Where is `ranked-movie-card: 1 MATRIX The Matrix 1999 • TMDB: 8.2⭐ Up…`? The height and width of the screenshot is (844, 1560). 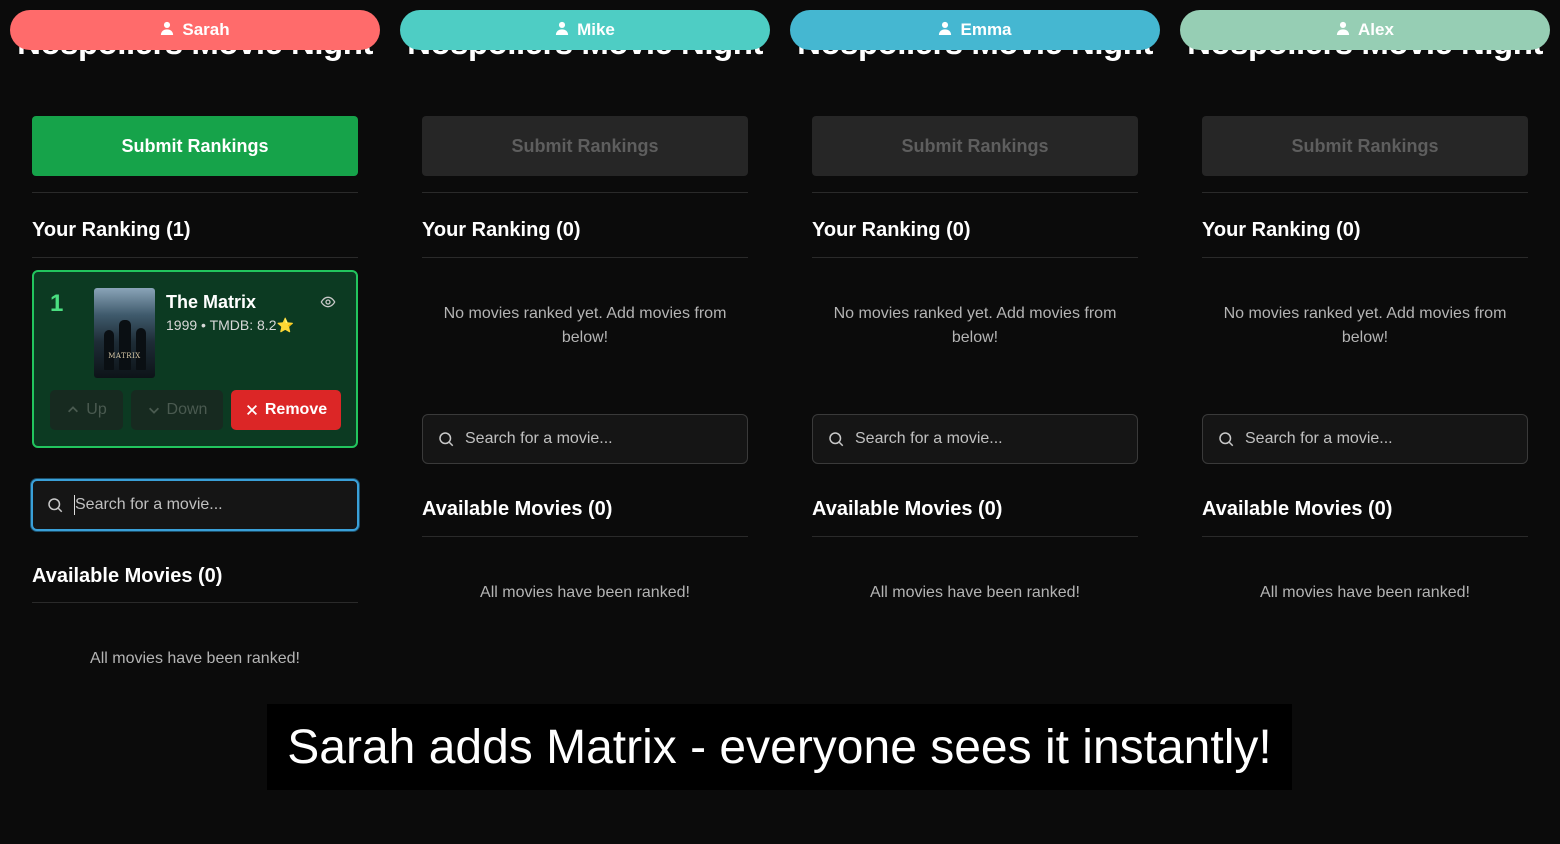
ranked-movie-card: 1 MATRIX The Matrix 1999 • TMDB: 8.2⭐ Up… is located at coordinates (195, 359).